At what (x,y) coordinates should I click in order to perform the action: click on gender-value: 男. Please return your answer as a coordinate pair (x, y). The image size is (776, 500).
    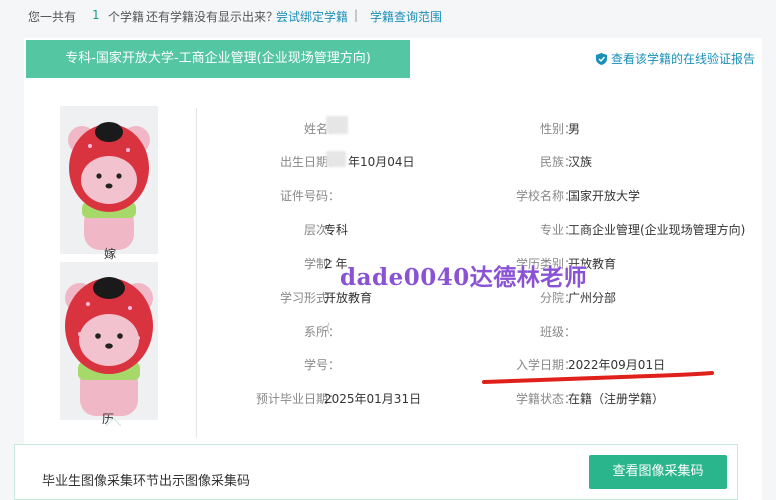
    Looking at the image, I should click on (574, 129).